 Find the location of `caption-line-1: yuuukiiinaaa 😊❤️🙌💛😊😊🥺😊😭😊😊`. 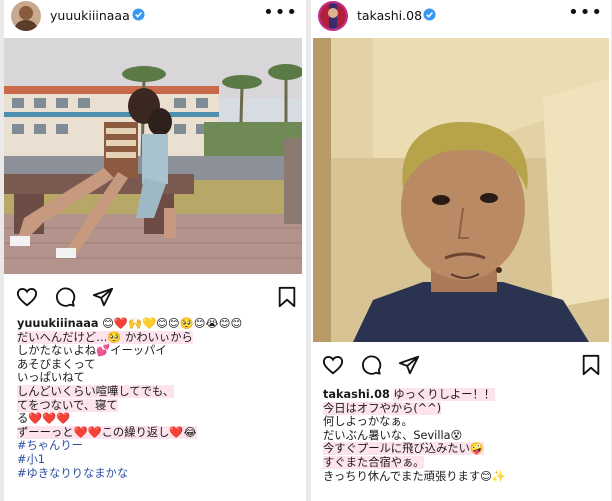

caption-line-1: yuuukiiinaaa 😊❤️🙌💛😊😊🥺😊😭😊😊 is located at coordinates (130, 323).